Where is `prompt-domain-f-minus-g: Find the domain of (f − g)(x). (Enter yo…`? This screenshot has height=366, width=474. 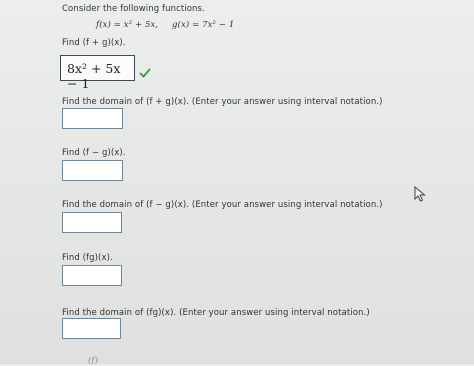 prompt-domain-f-minus-g: Find the domain of (f − g)(x). (Enter yo… is located at coordinates (222, 205).